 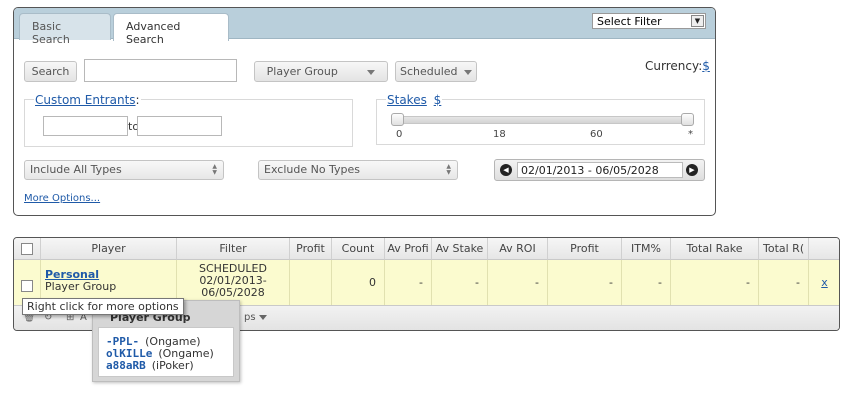 I want to click on member-site: (iPoker), so click(x=172, y=365).